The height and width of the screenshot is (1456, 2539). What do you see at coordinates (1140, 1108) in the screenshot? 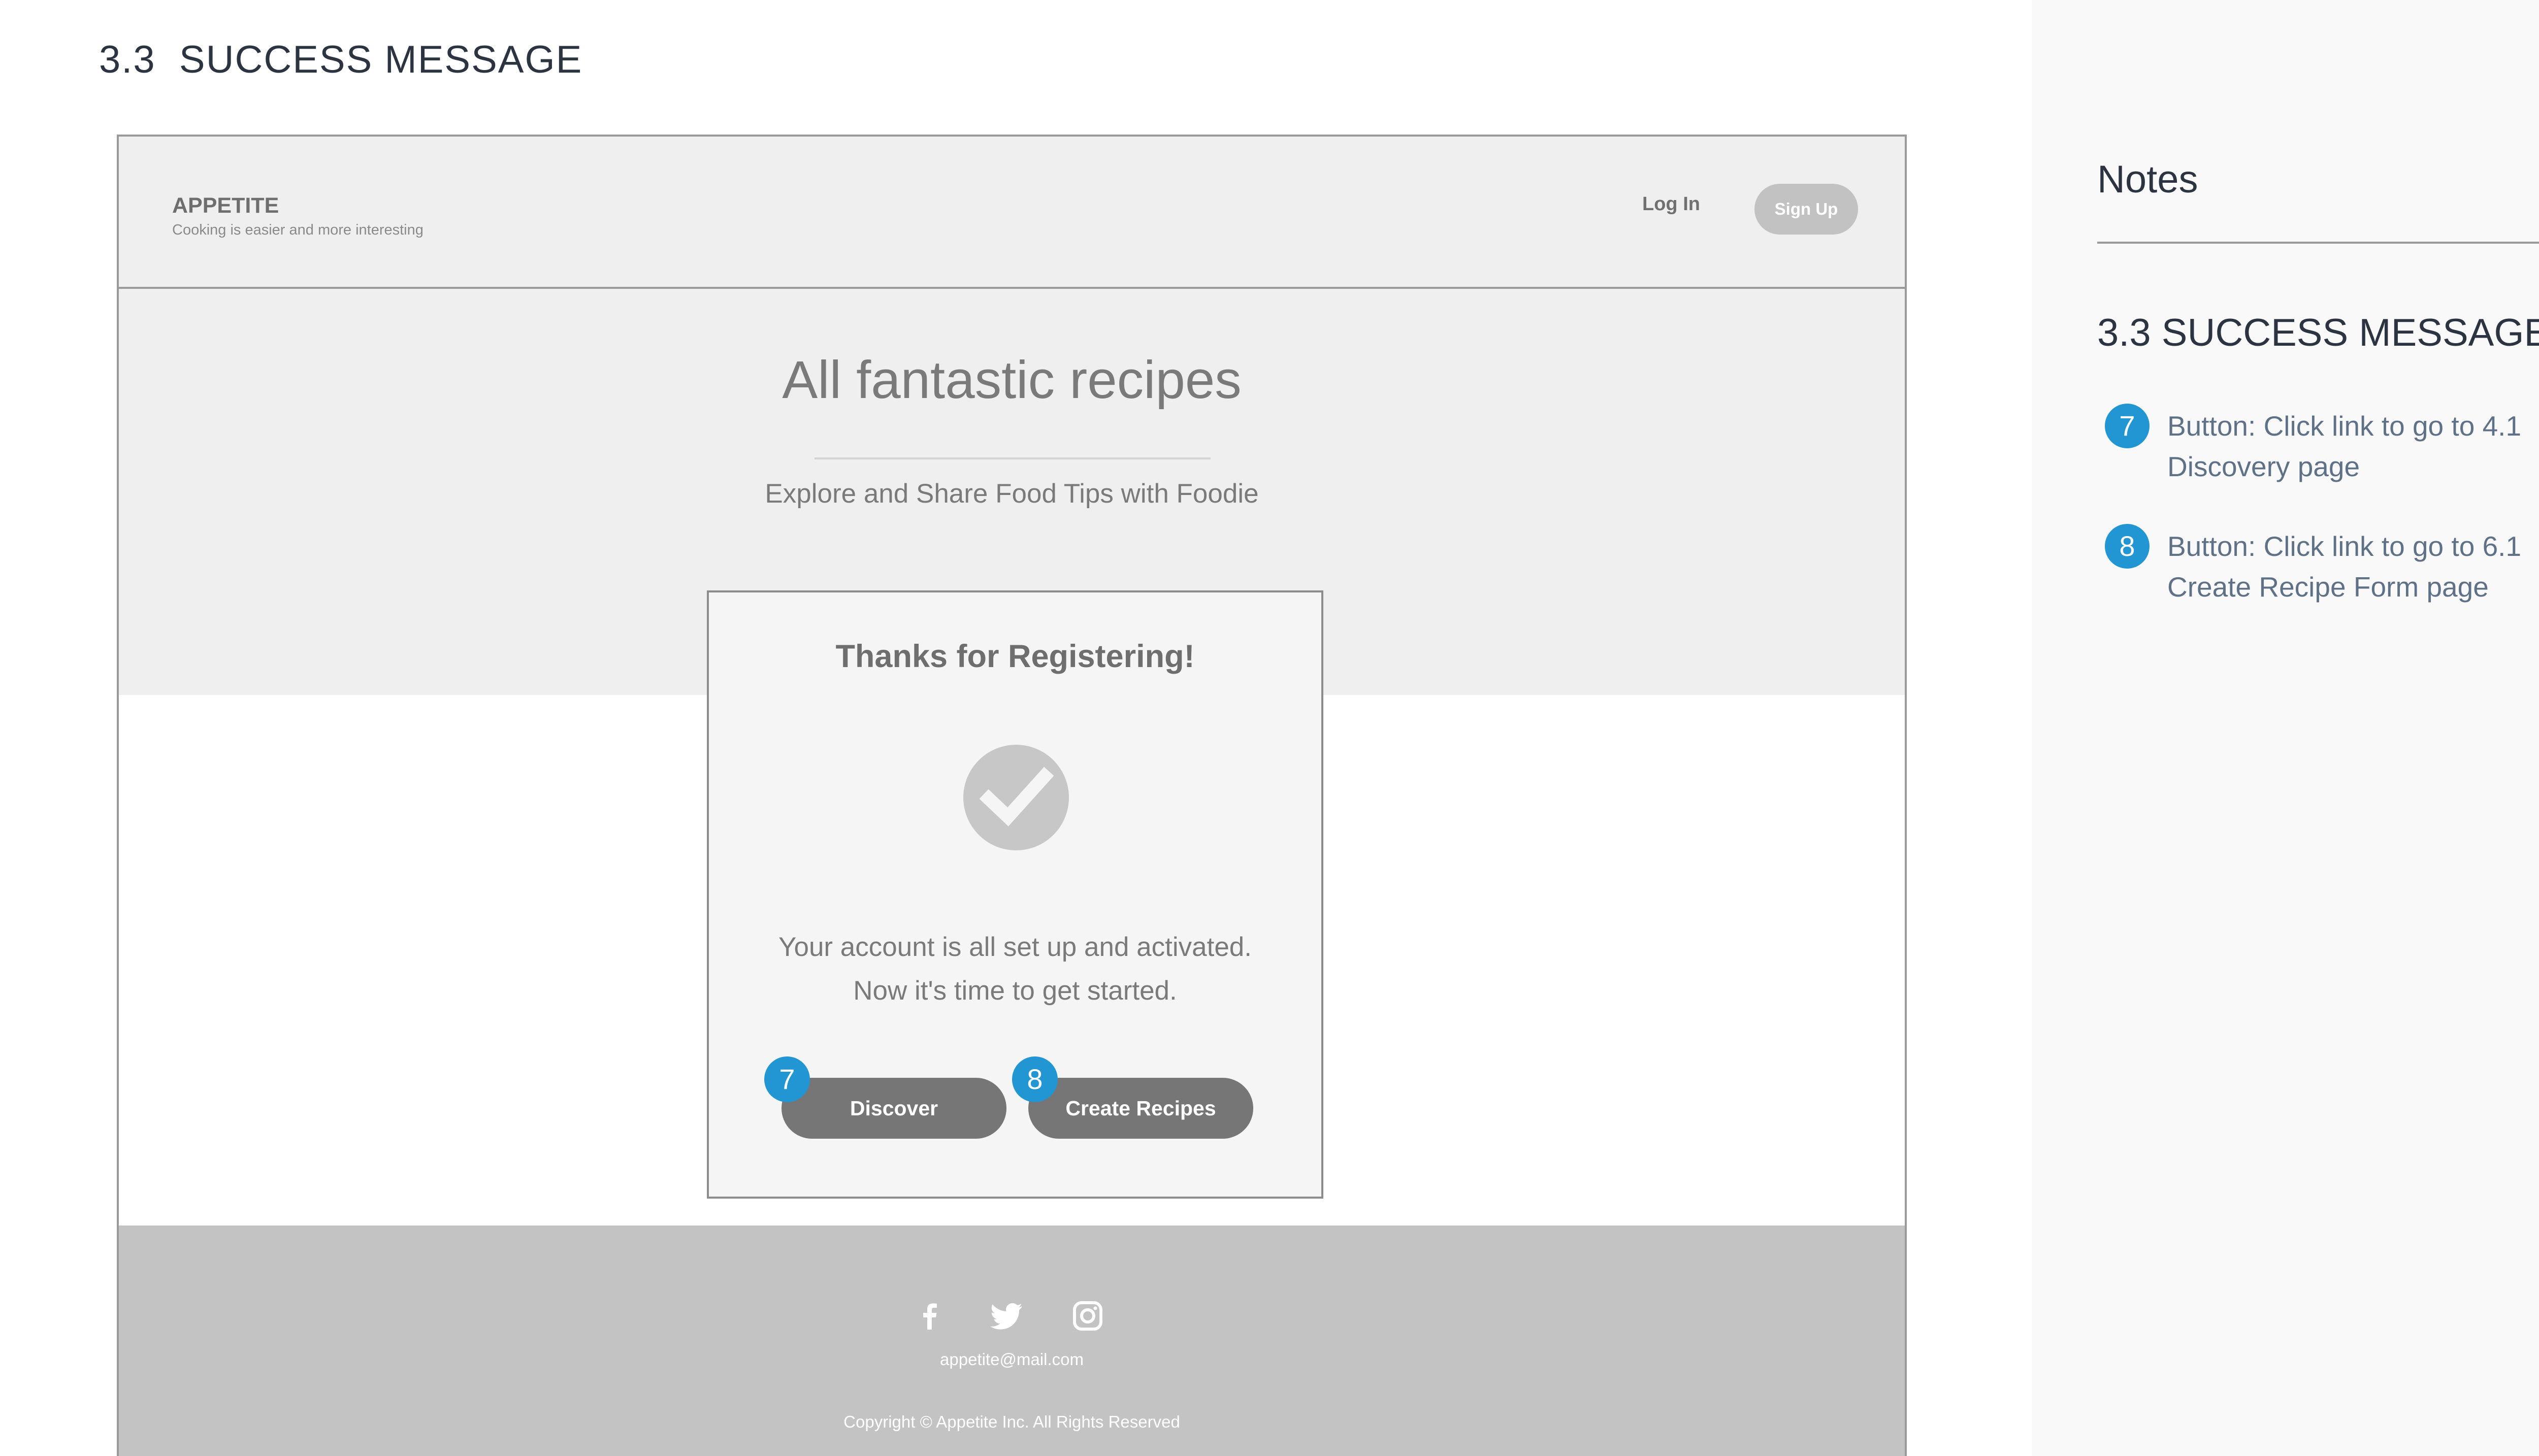
I see `create-recipes-button: Create Recipes` at bounding box center [1140, 1108].